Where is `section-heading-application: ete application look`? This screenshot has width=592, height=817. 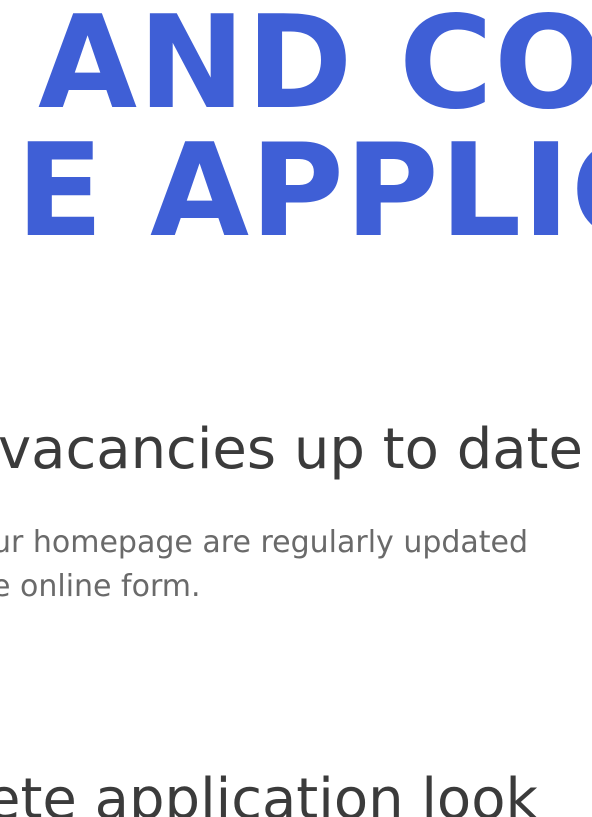
section-heading-application: ete application look is located at coordinates (269, 792).